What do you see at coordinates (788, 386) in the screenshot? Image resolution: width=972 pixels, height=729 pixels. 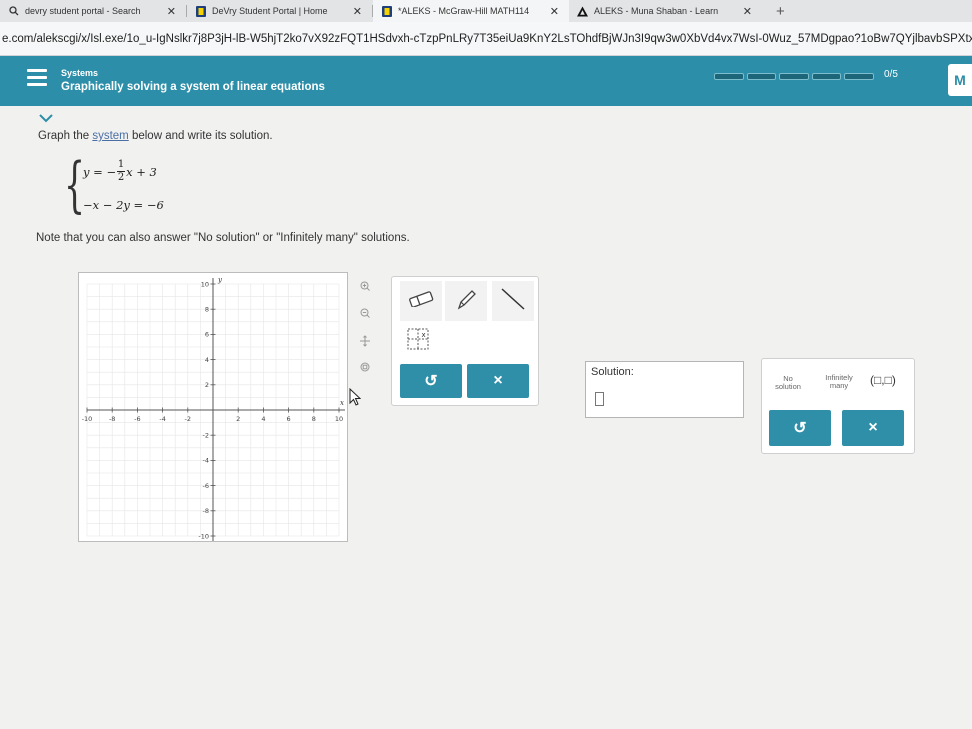 I see `option-label: solution` at bounding box center [788, 386].